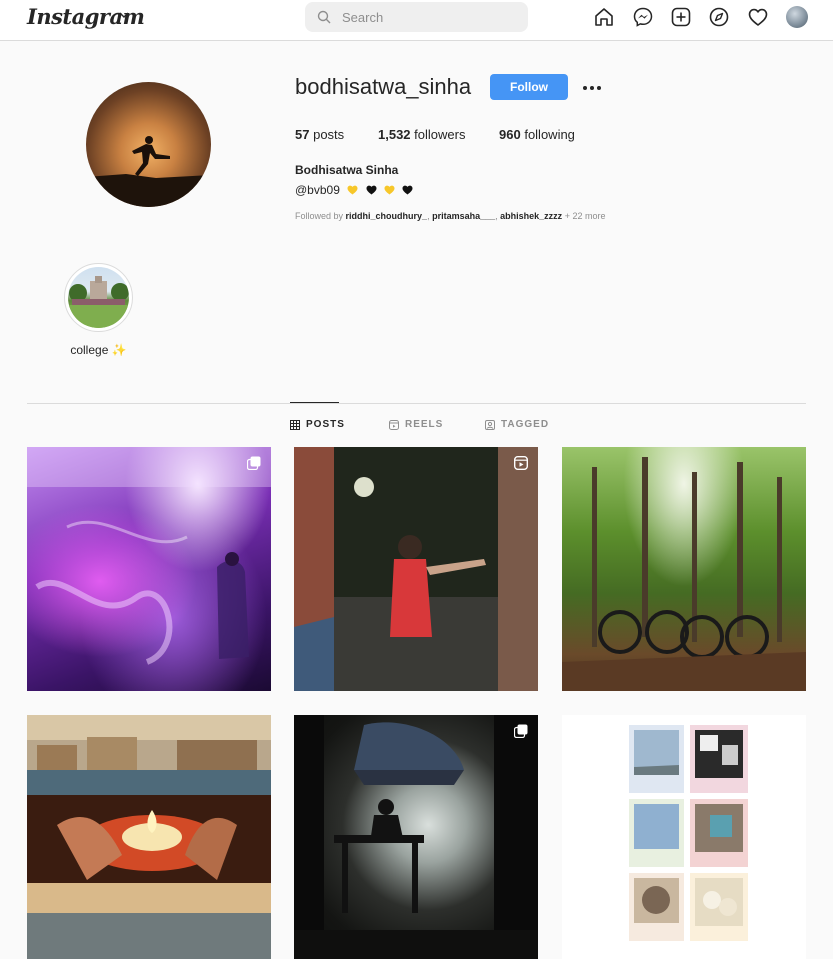  I want to click on profile-bio: @bvb09, so click(354, 190).